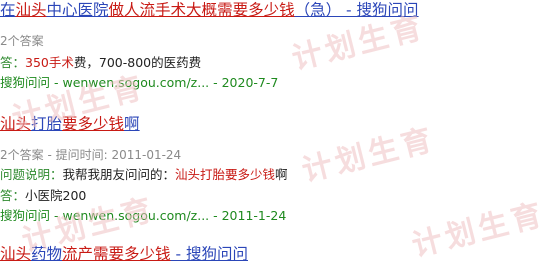 The height and width of the screenshot is (279, 550). I want to click on result-1-snippet: 答：350手术费，700-800的医药费, so click(209, 63).